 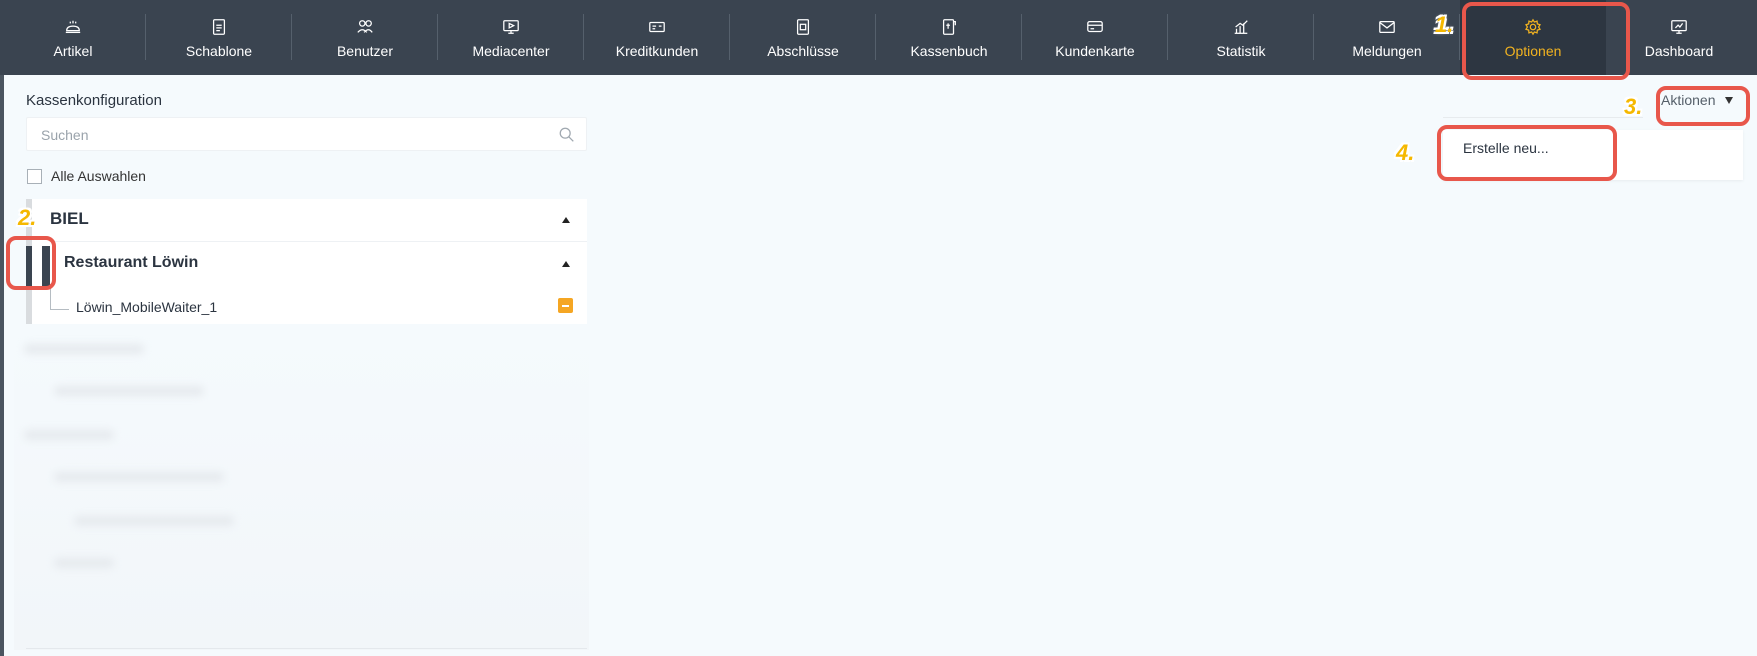 I want to click on nav-kassenbuch: Kassenbuch, so click(x=949, y=37).